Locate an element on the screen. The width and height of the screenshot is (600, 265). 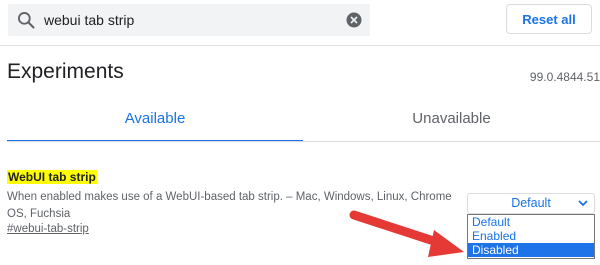
version-label: 99.0.4844.51 is located at coordinates (564, 77).